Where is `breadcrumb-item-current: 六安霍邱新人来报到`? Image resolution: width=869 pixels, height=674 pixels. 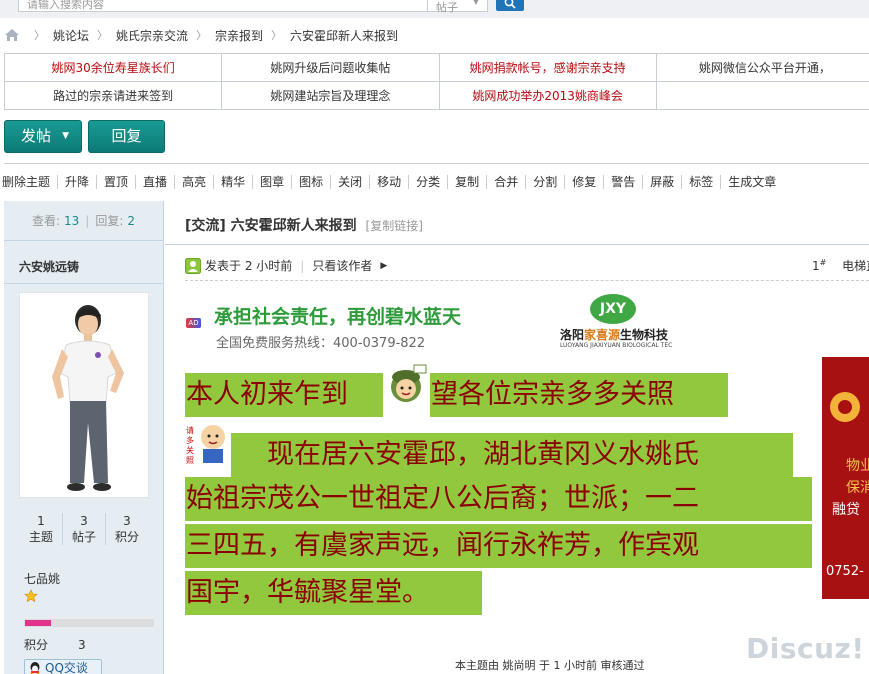
breadcrumb-item-current: 六安霍邱新人来报到 is located at coordinates (344, 35).